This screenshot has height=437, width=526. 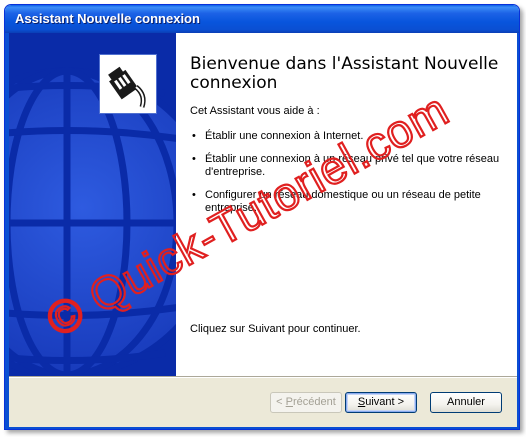 What do you see at coordinates (278, 136) in the screenshot?
I see `list-item: • Établir une connexion à Internet.` at bounding box center [278, 136].